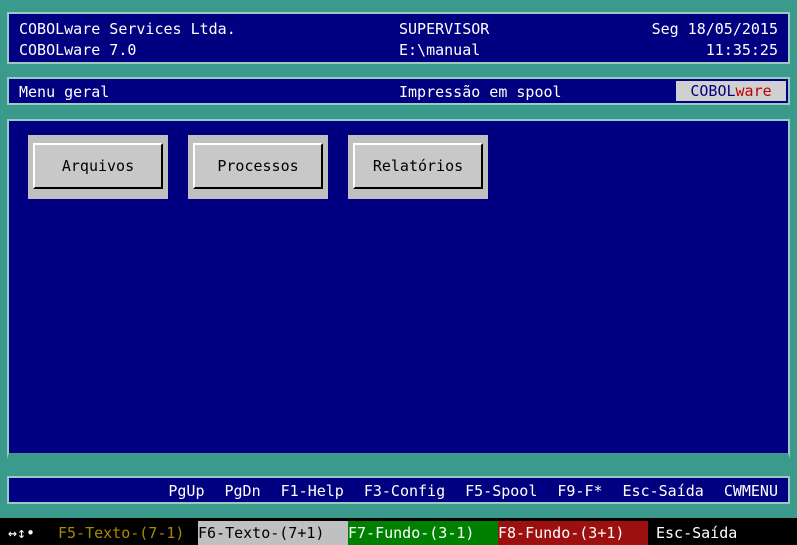  I want to click on f5-spool-key: F5-Spool, so click(501, 491).